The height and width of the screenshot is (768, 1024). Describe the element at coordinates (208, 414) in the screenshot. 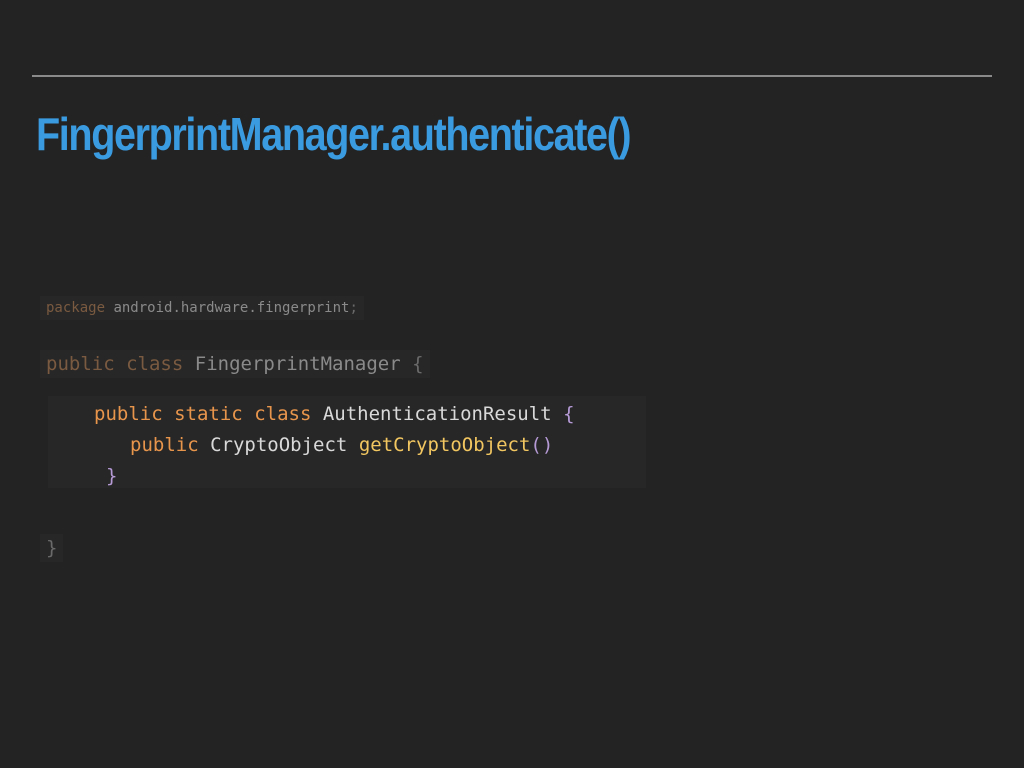

I see `static-keyword: static` at that location.